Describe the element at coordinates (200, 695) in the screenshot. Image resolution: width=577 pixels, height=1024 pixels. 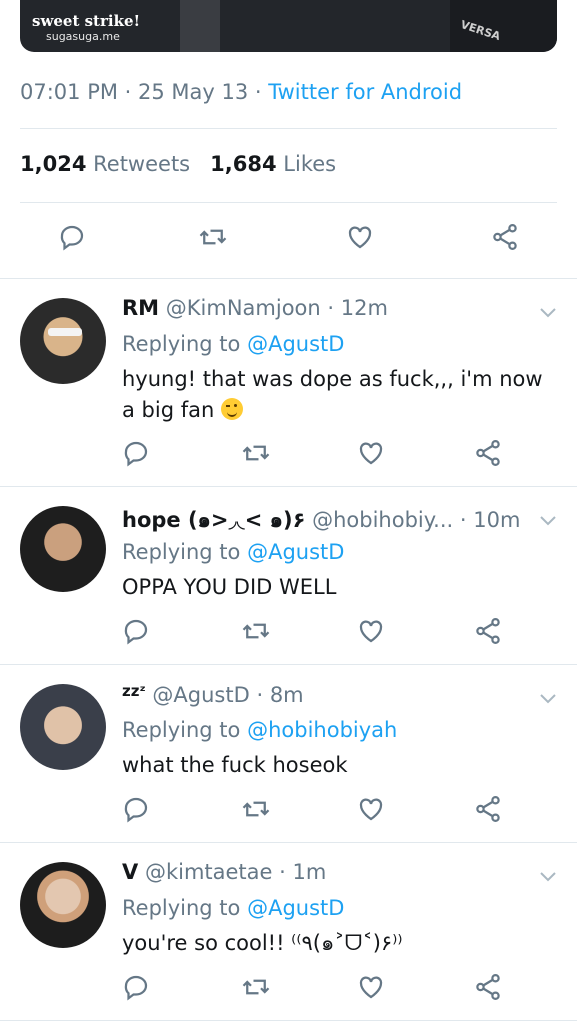
I see `user-handle: @AgustD` at that location.